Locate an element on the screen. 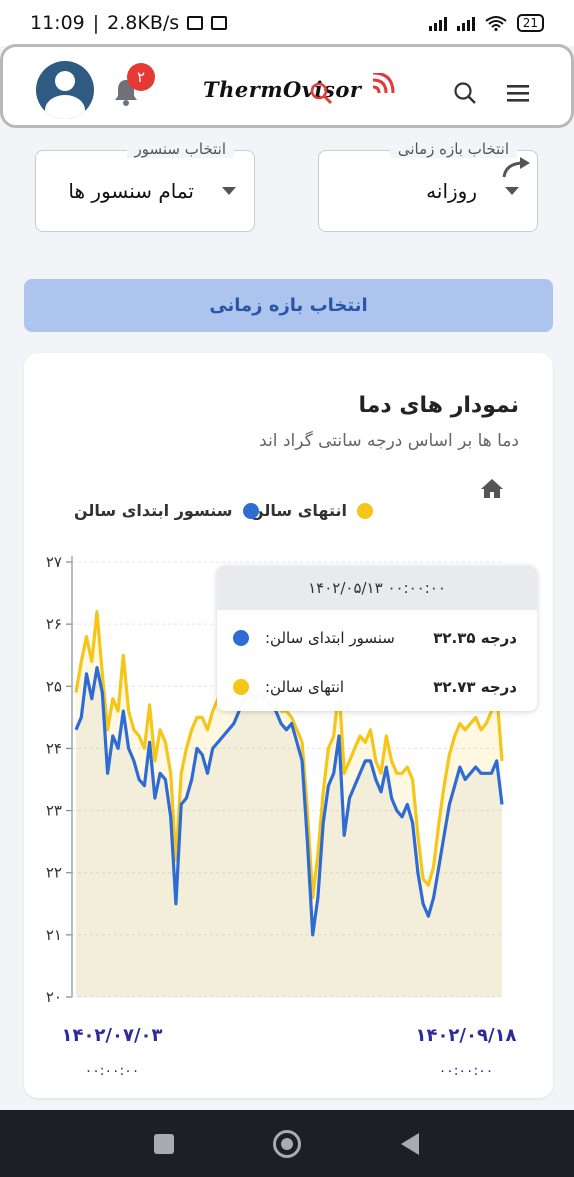  app-header: ۲ ThermOvisor is located at coordinates (287, 86).